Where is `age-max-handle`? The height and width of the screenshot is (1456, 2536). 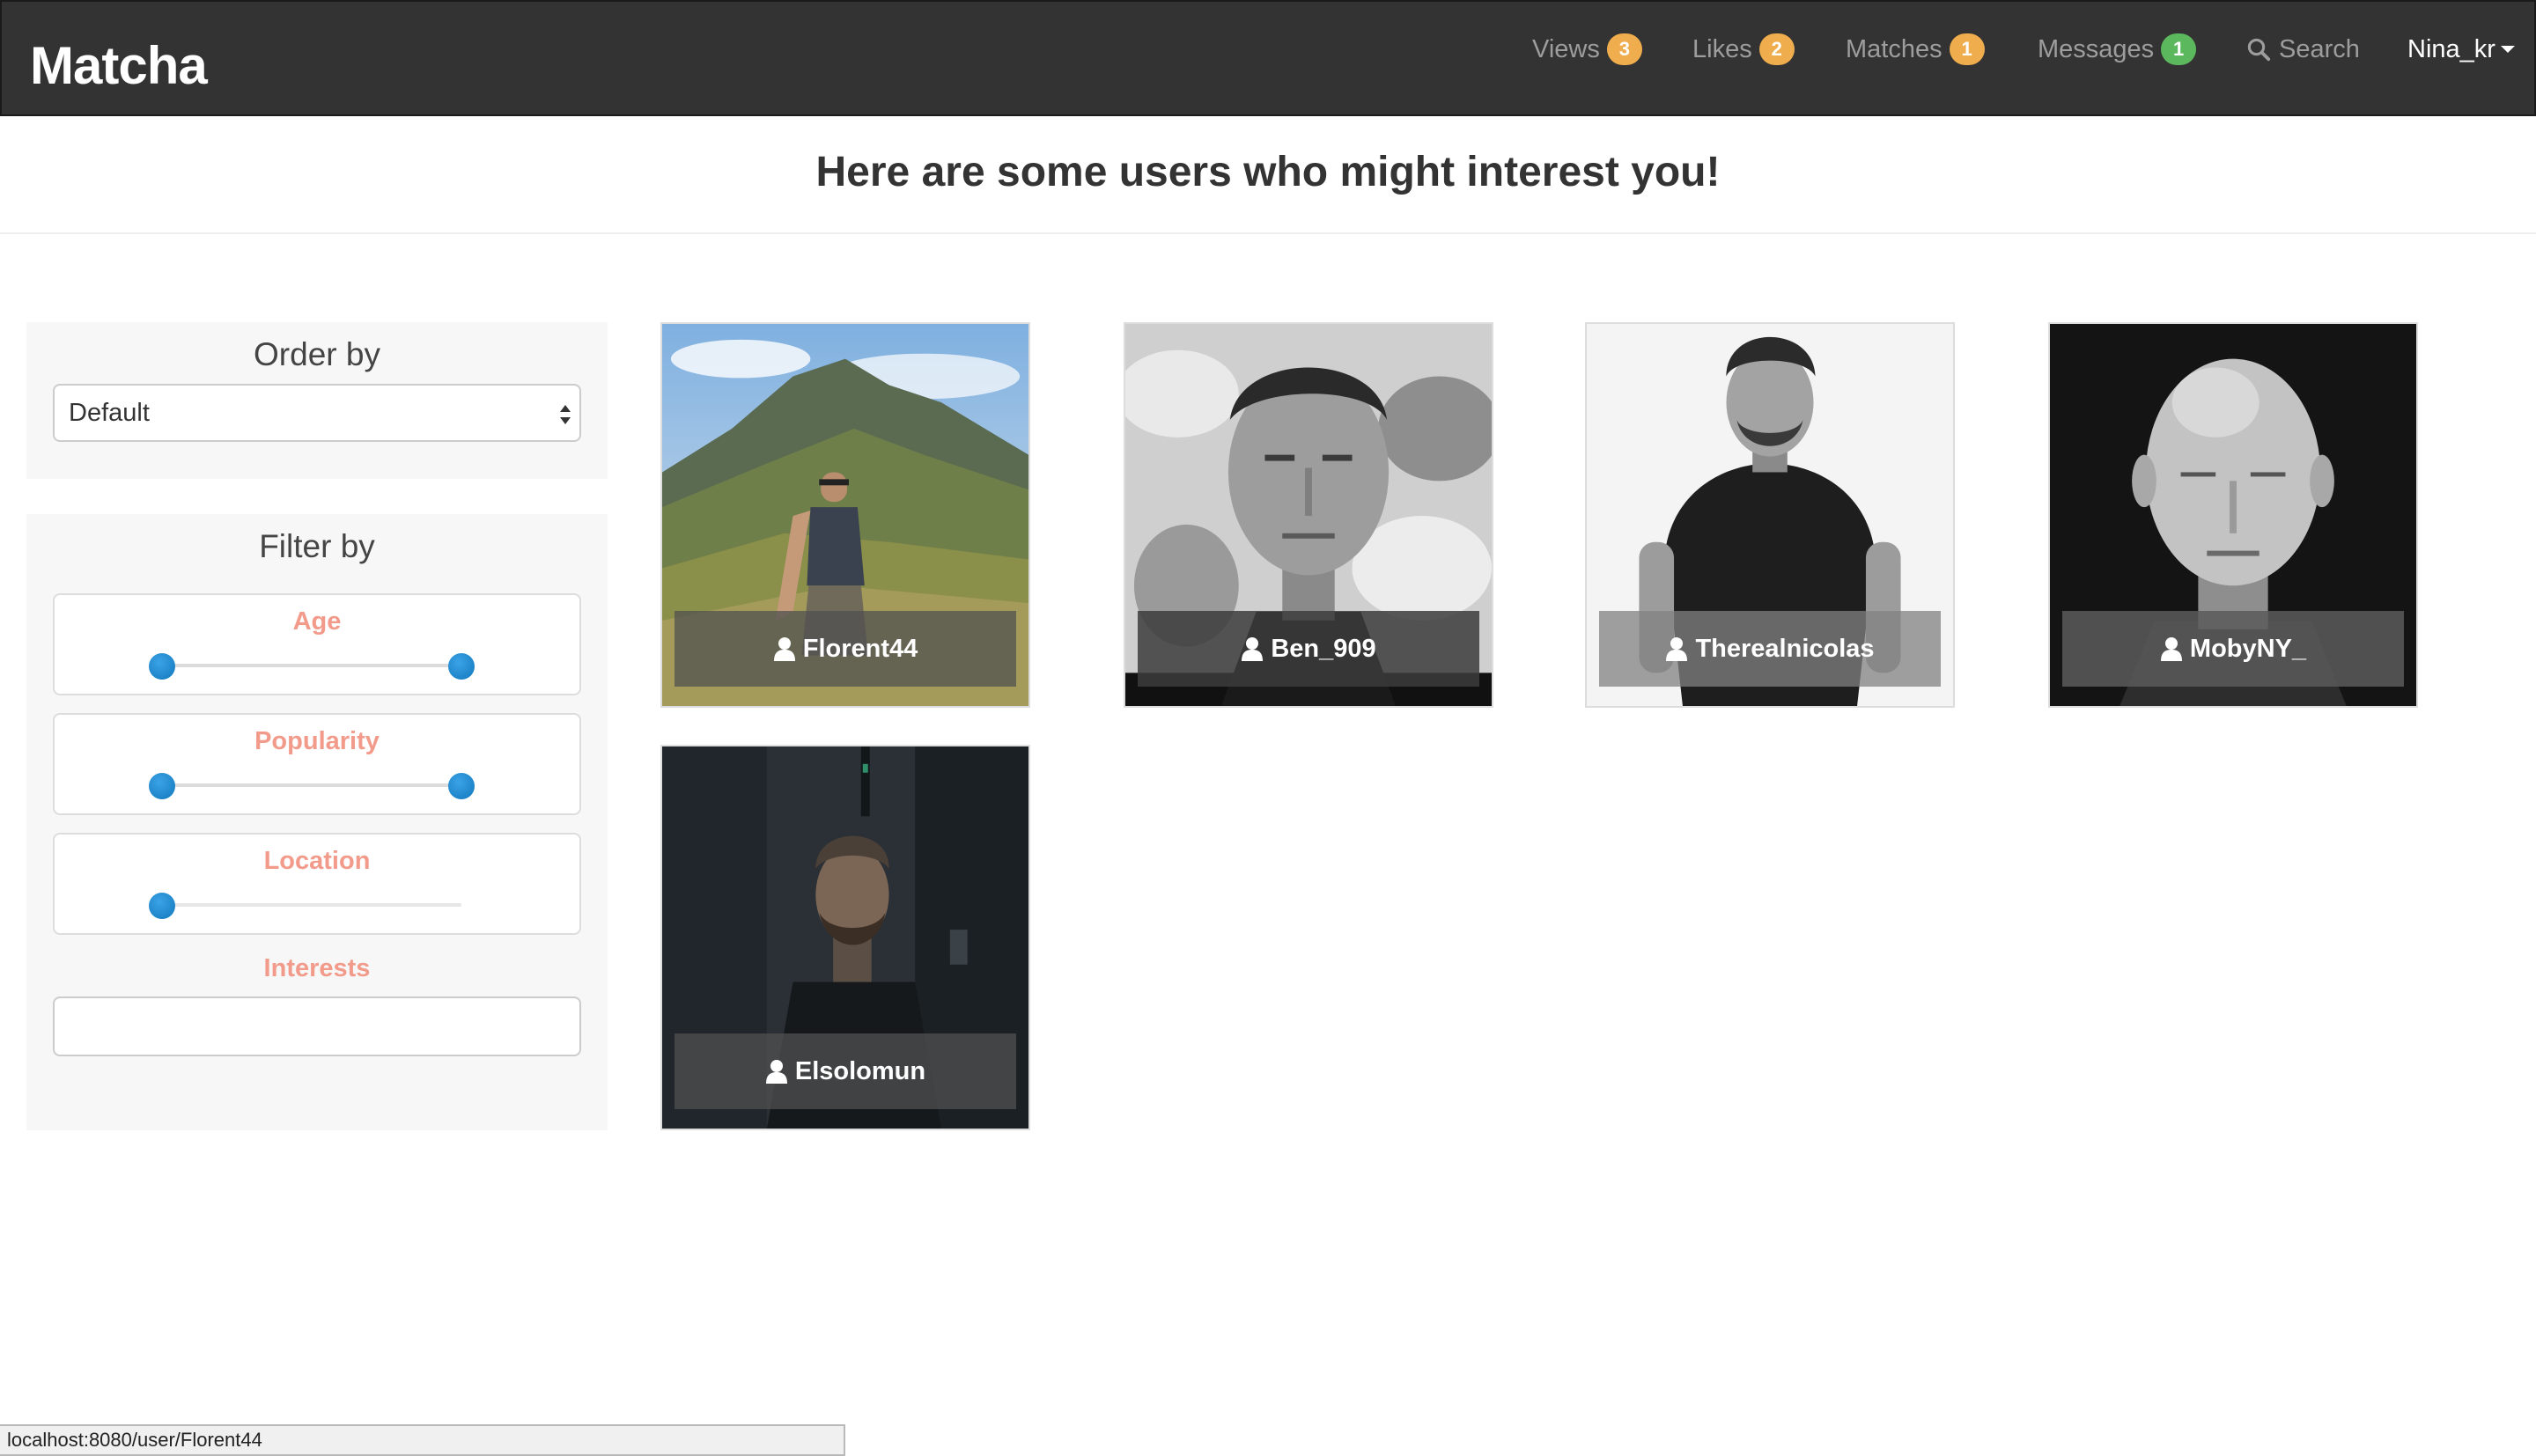
age-max-handle is located at coordinates (461, 666).